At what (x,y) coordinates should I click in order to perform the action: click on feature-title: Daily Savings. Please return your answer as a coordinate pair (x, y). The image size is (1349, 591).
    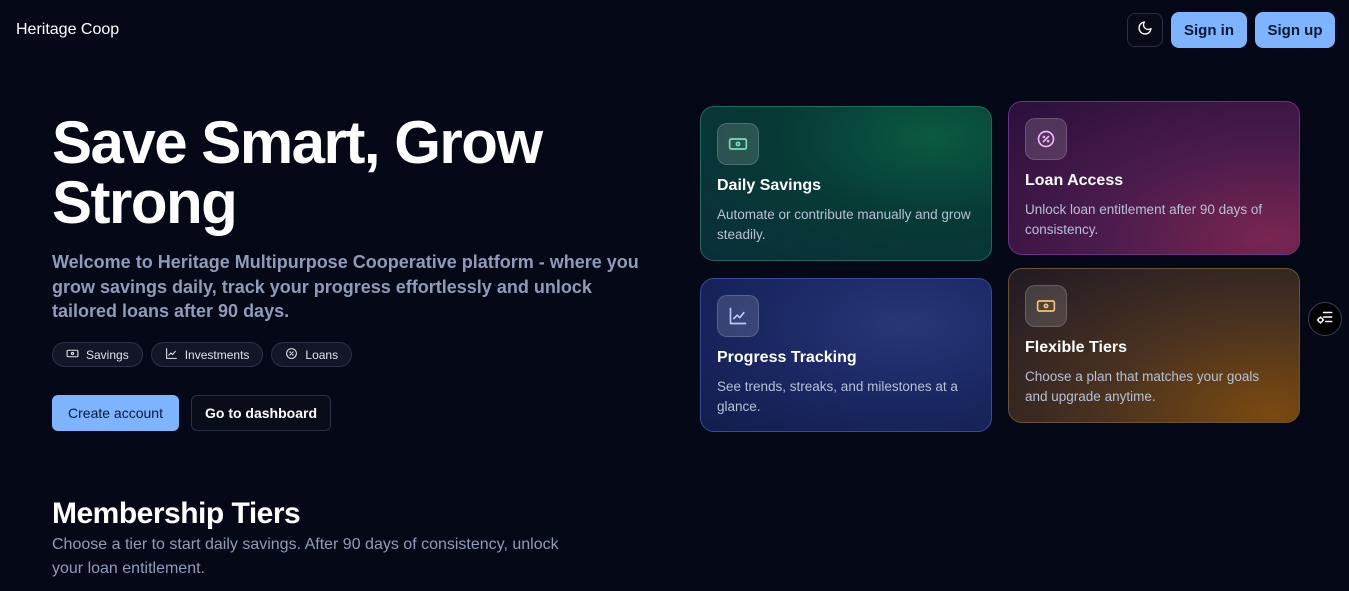
    Looking at the image, I should click on (769, 185).